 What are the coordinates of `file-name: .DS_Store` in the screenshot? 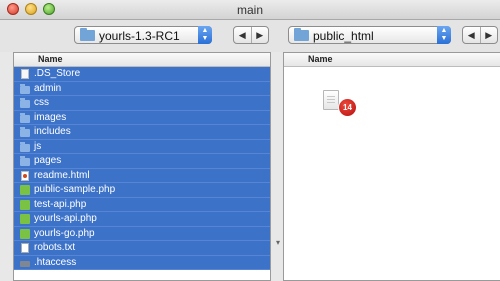 It's located at (57, 73).